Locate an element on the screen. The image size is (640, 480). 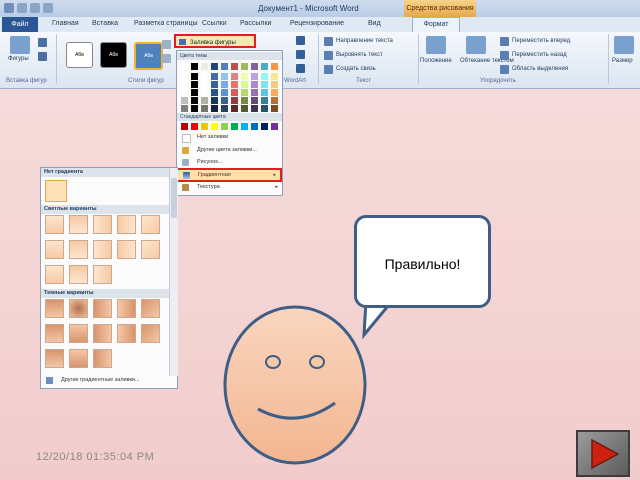
wordart-effects-icon is located at coordinates (300, 68).